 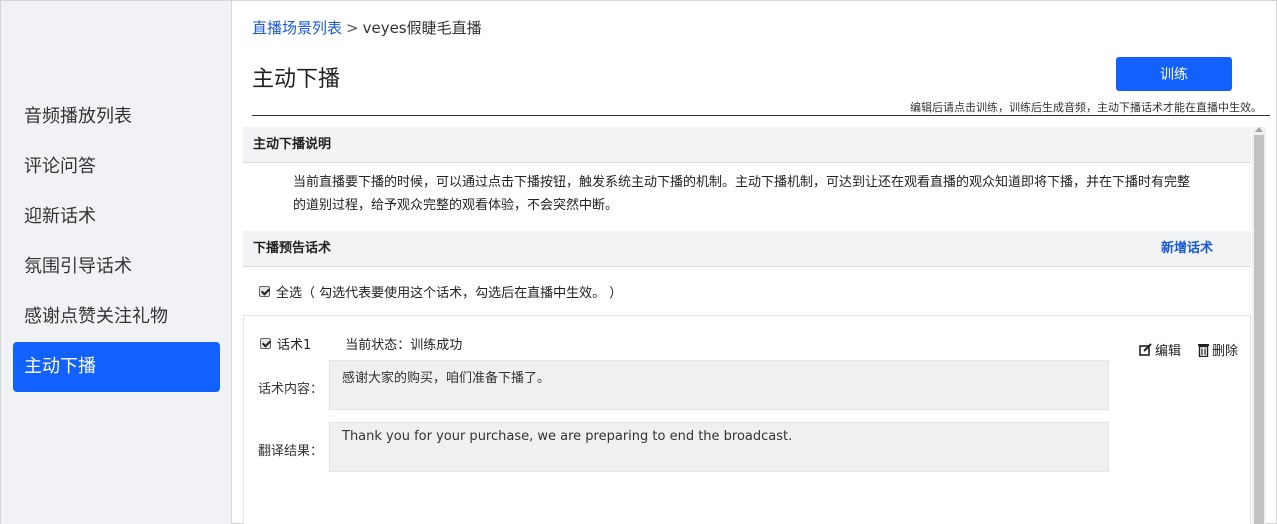 What do you see at coordinates (1259, 129) in the screenshot?
I see `scroll-up-arrow-icon` at bounding box center [1259, 129].